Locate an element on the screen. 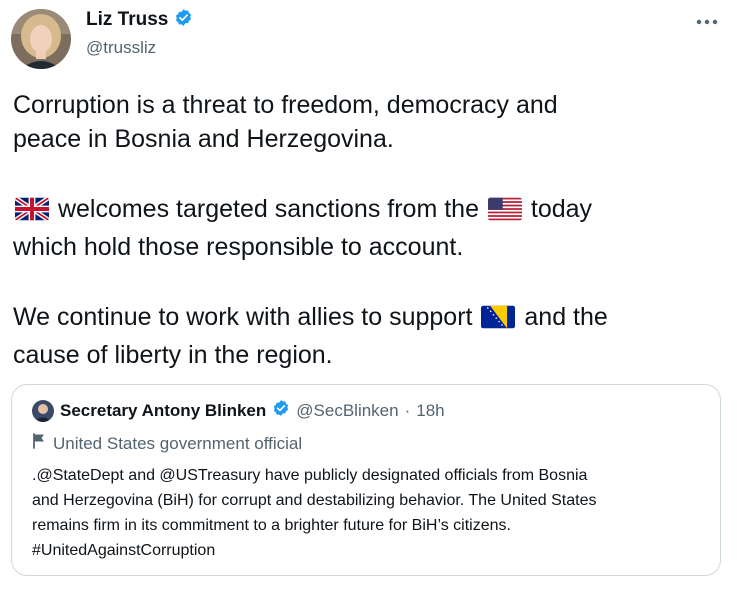  quoted-author-avatar is located at coordinates (43, 410).